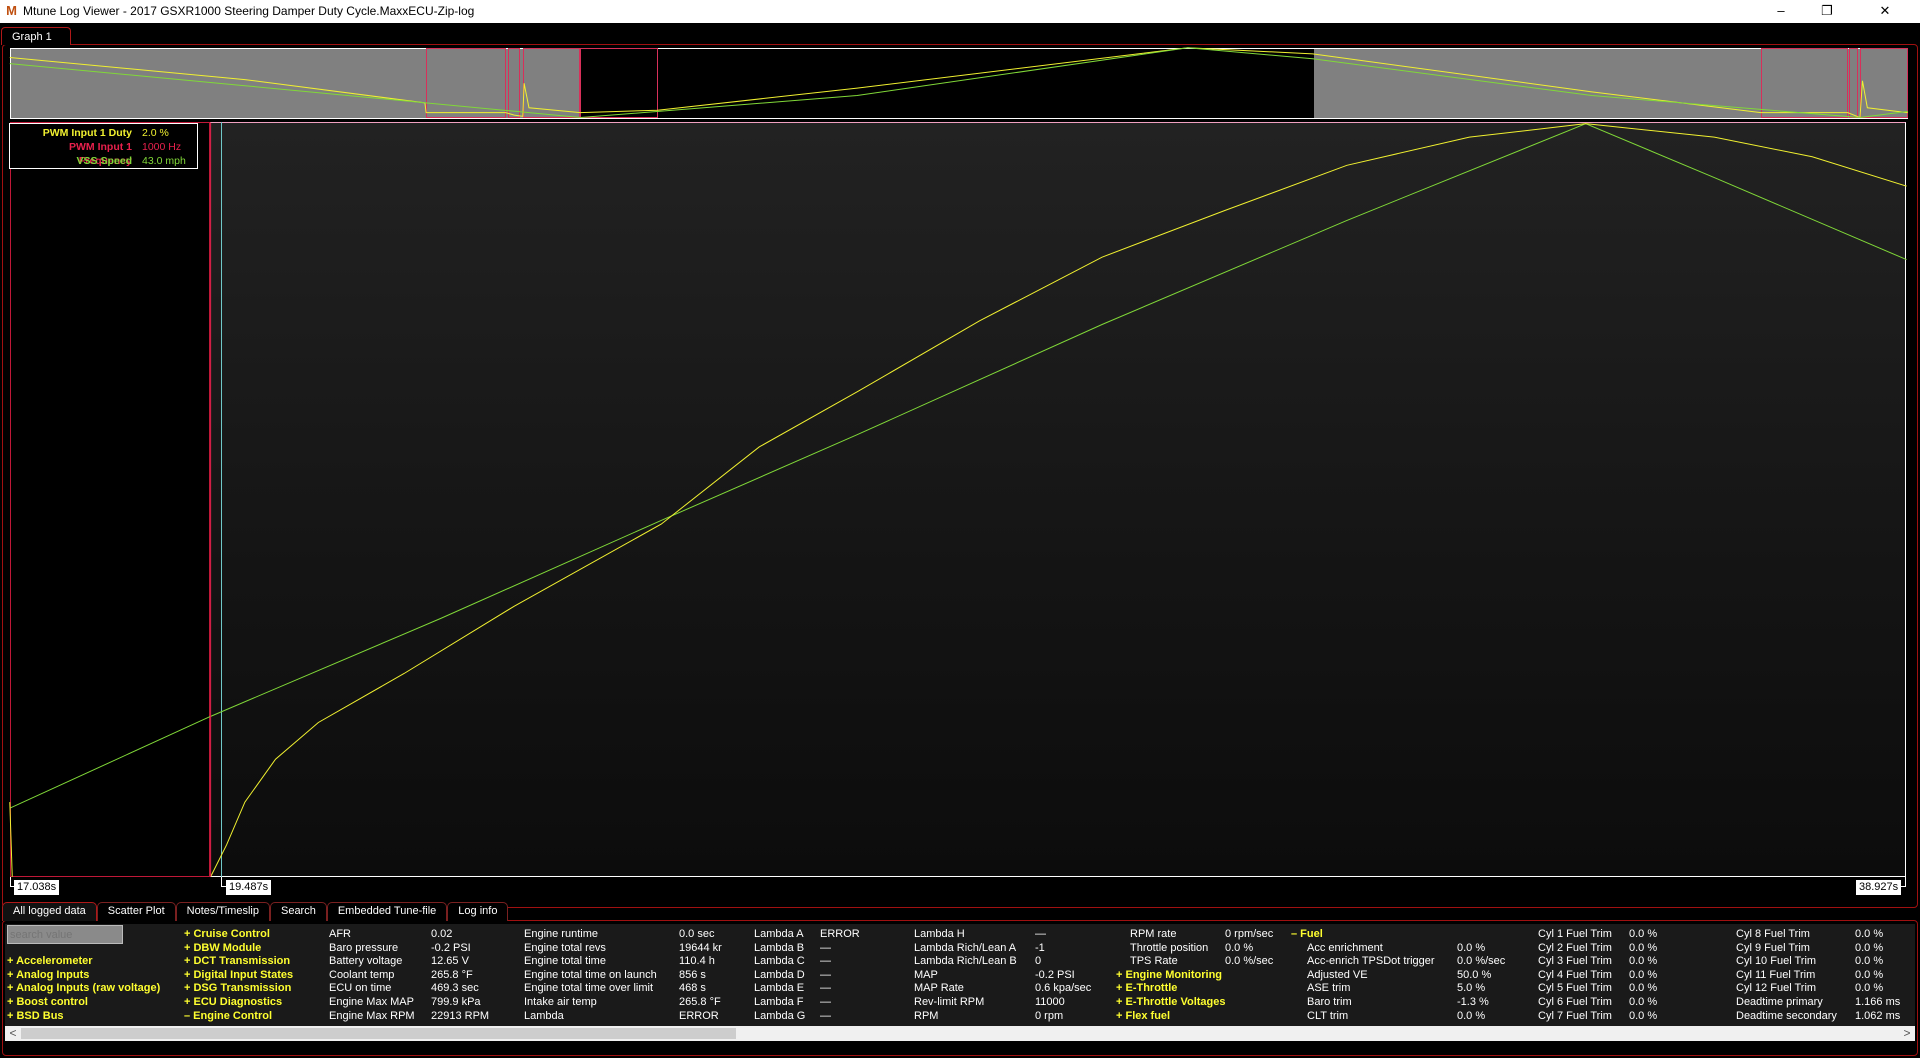  Describe the element at coordinates (222, 948) in the screenshot. I see `group-toggle: + DBW Module` at that location.